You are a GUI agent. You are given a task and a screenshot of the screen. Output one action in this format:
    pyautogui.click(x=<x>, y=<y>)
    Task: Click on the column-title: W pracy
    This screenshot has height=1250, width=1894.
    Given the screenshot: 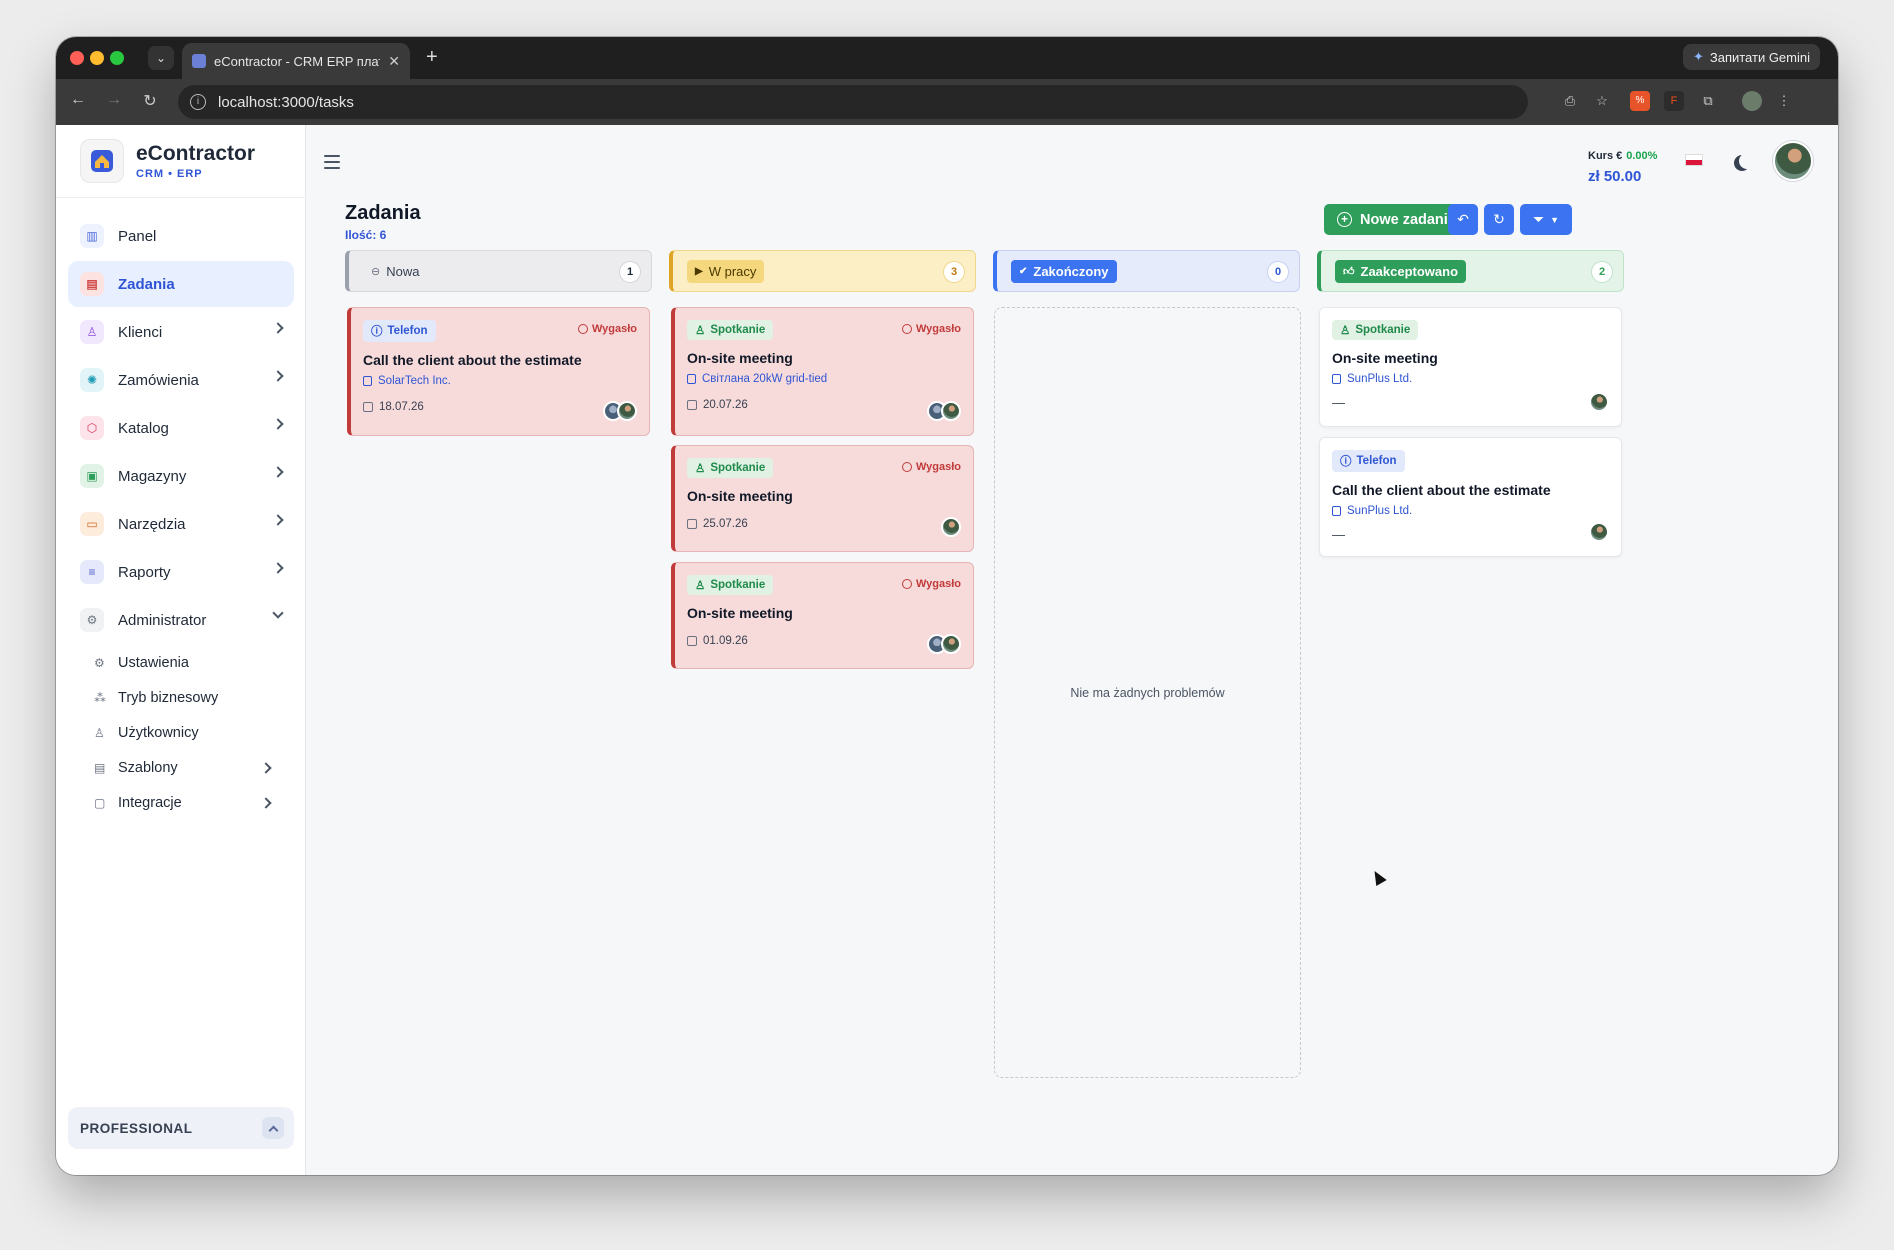 What is the action you would take?
    pyautogui.click(x=732, y=271)
    